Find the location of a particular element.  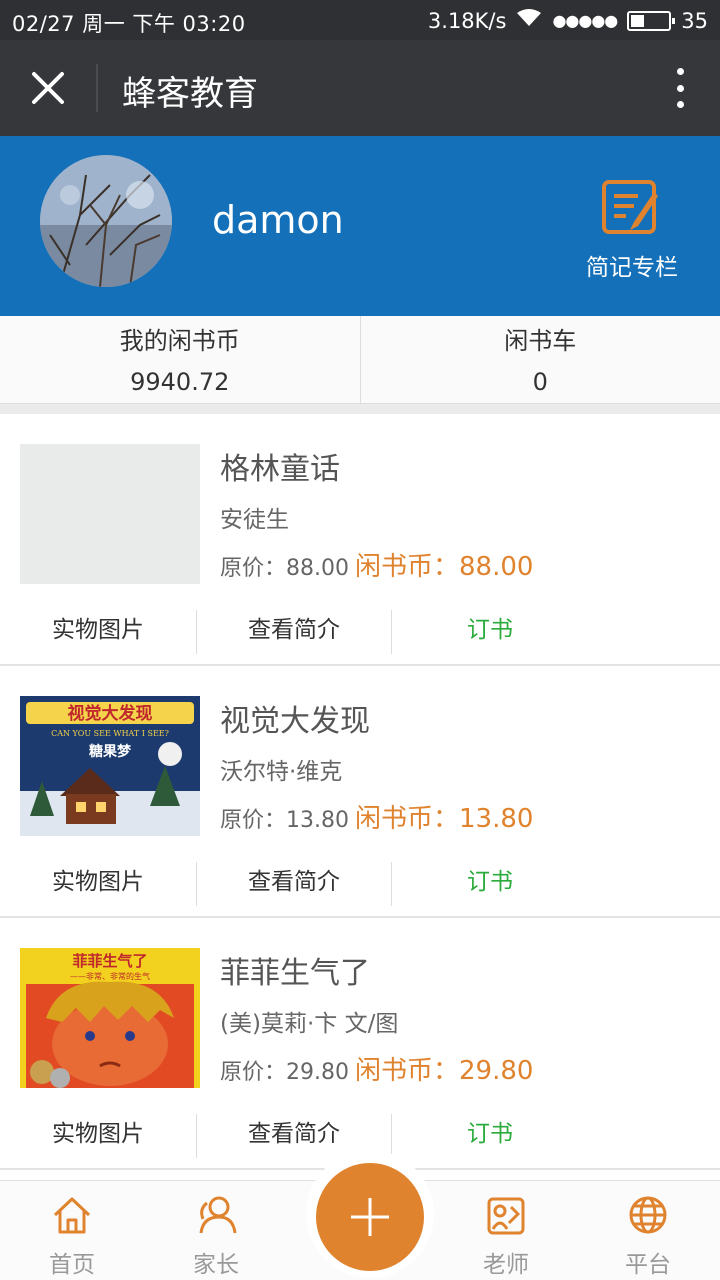

network-speed: 3.18K/s is located at coordinates (467, 20).